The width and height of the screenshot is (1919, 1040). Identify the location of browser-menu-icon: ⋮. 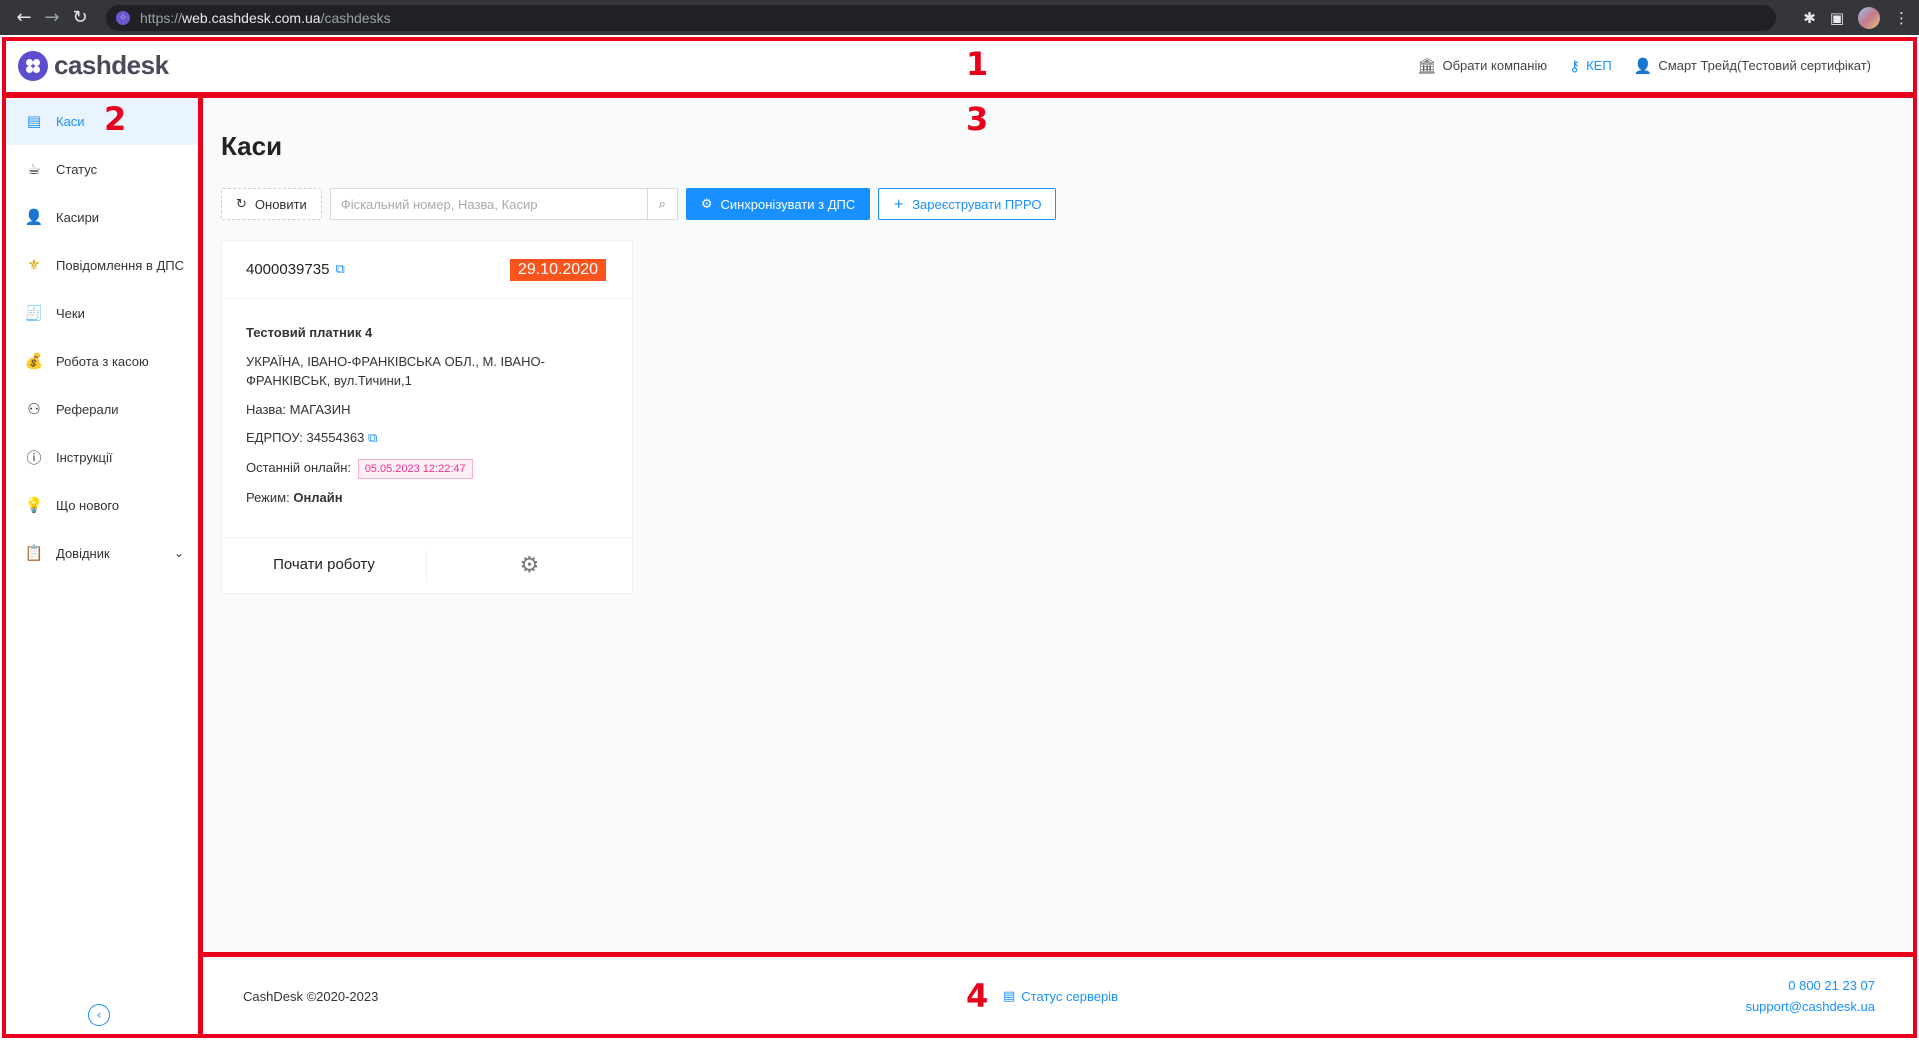
(1901, 18).